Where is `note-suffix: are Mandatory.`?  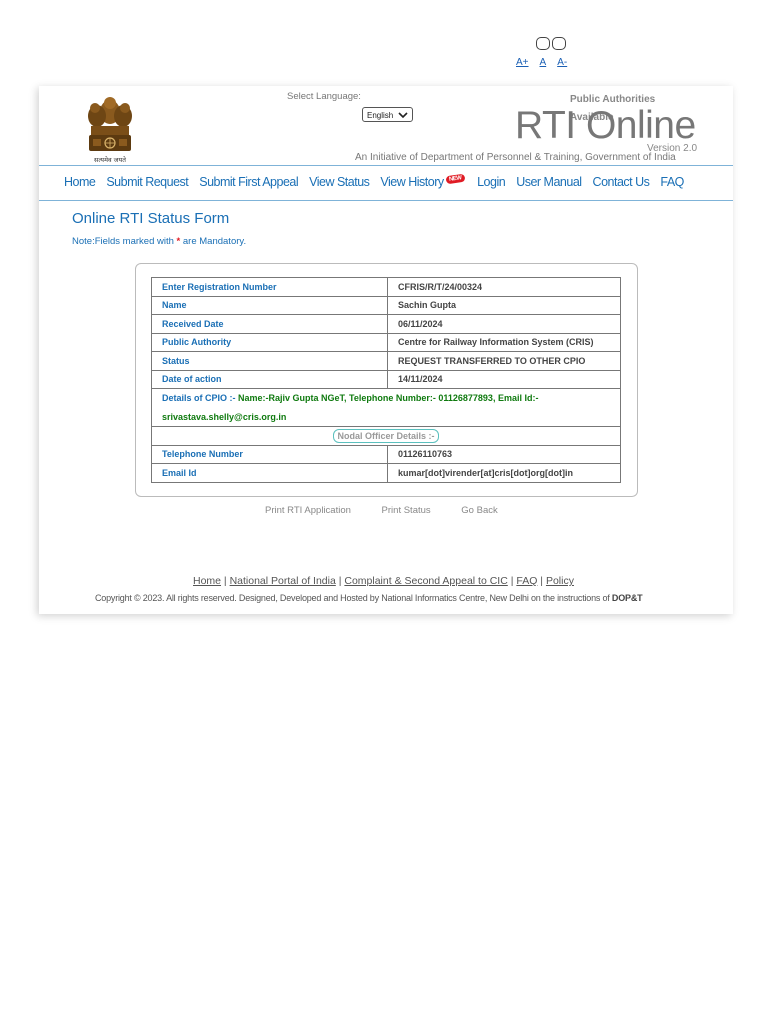 note-suffix: are Mandatory. is located at coordinates (213, 241).